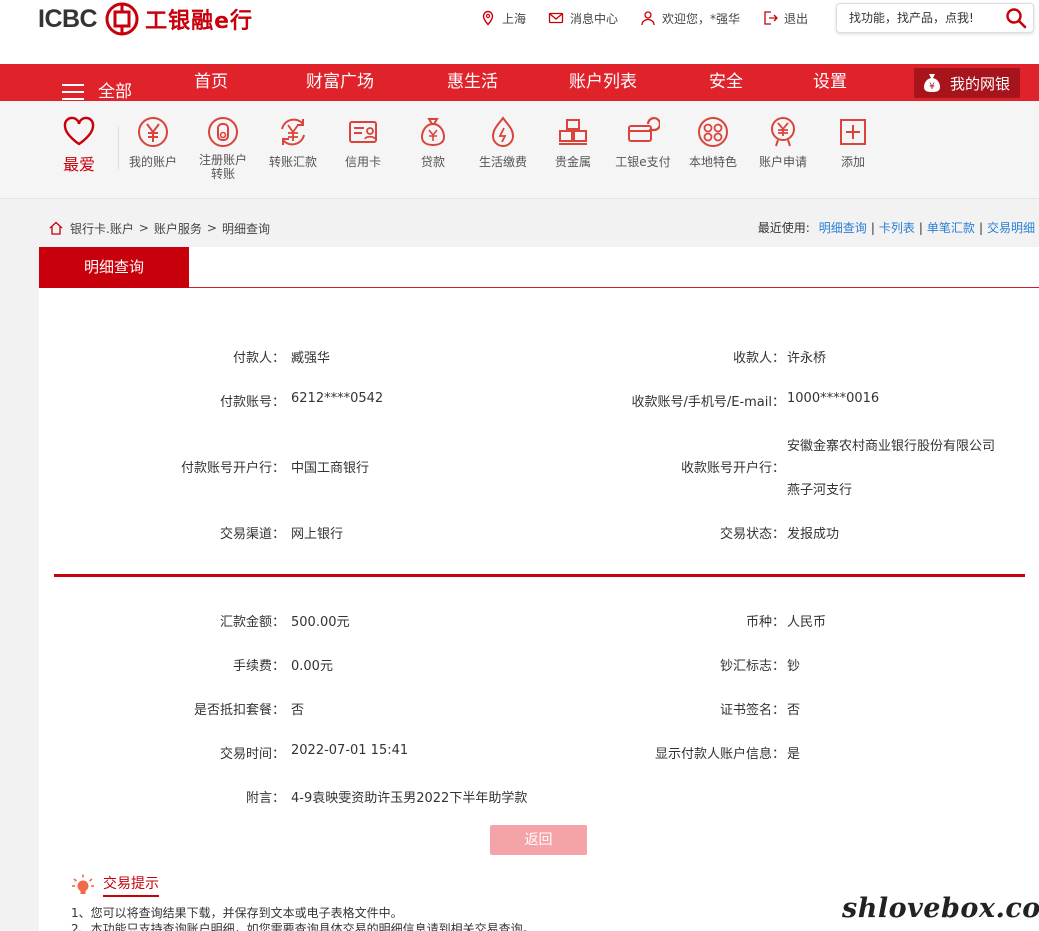 Image resolution: width=1039 pixels, height=931 pixels. What do you see at coordinates (223, 132) in the screenshot?
I see `registered-transfer-icon` at bounding box center [223, 132].